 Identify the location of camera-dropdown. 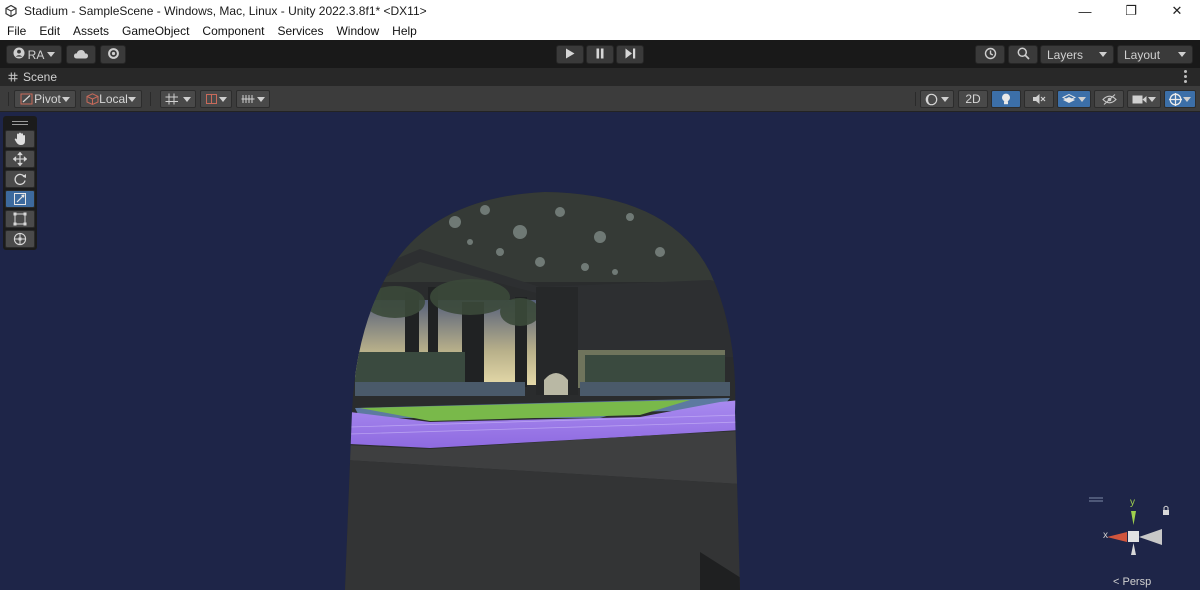
(1144, 99).